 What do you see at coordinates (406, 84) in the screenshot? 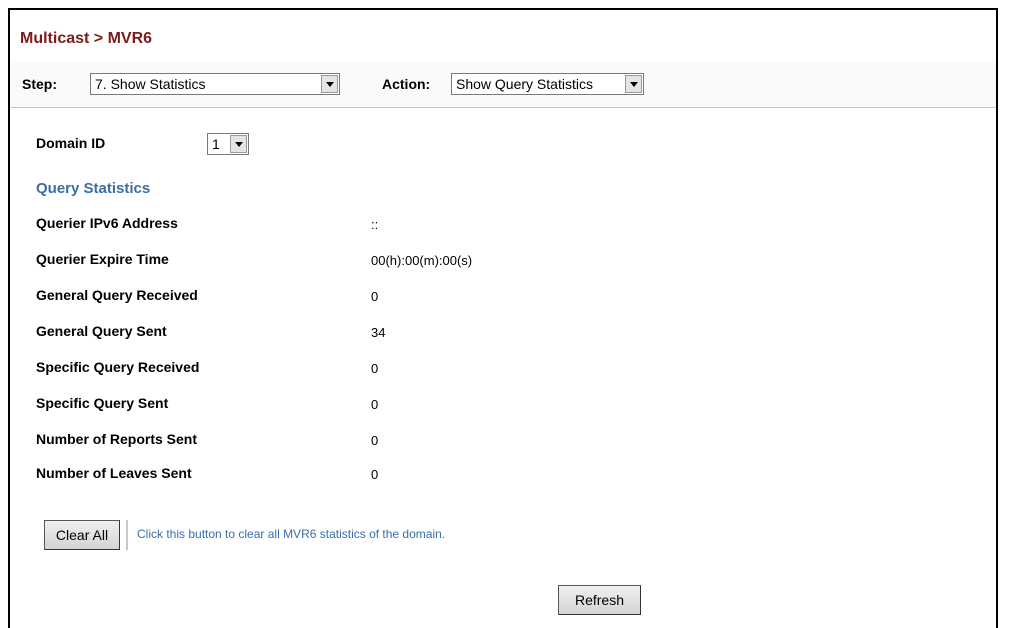
I see `action-label: Action:` at bounding box center [406, 84].